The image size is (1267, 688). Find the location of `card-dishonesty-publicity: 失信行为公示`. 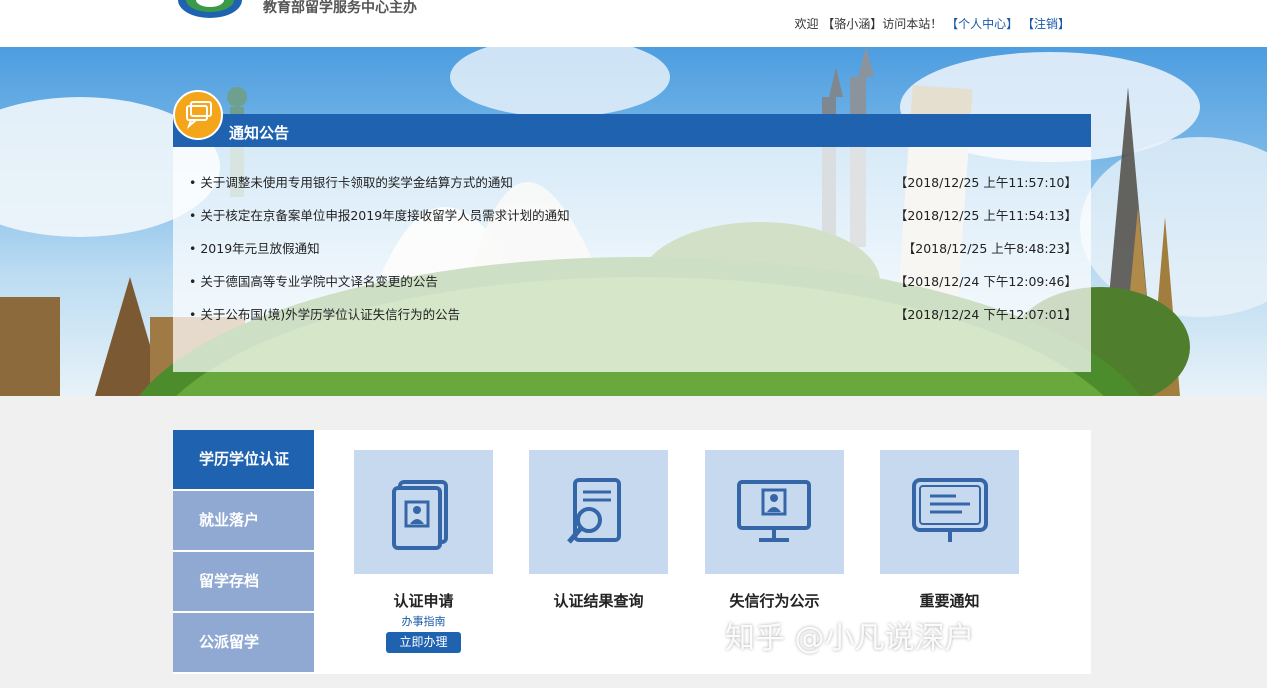

card-dishonesty-publicity: 失信行为公示 is located at coordinates (774, 530).